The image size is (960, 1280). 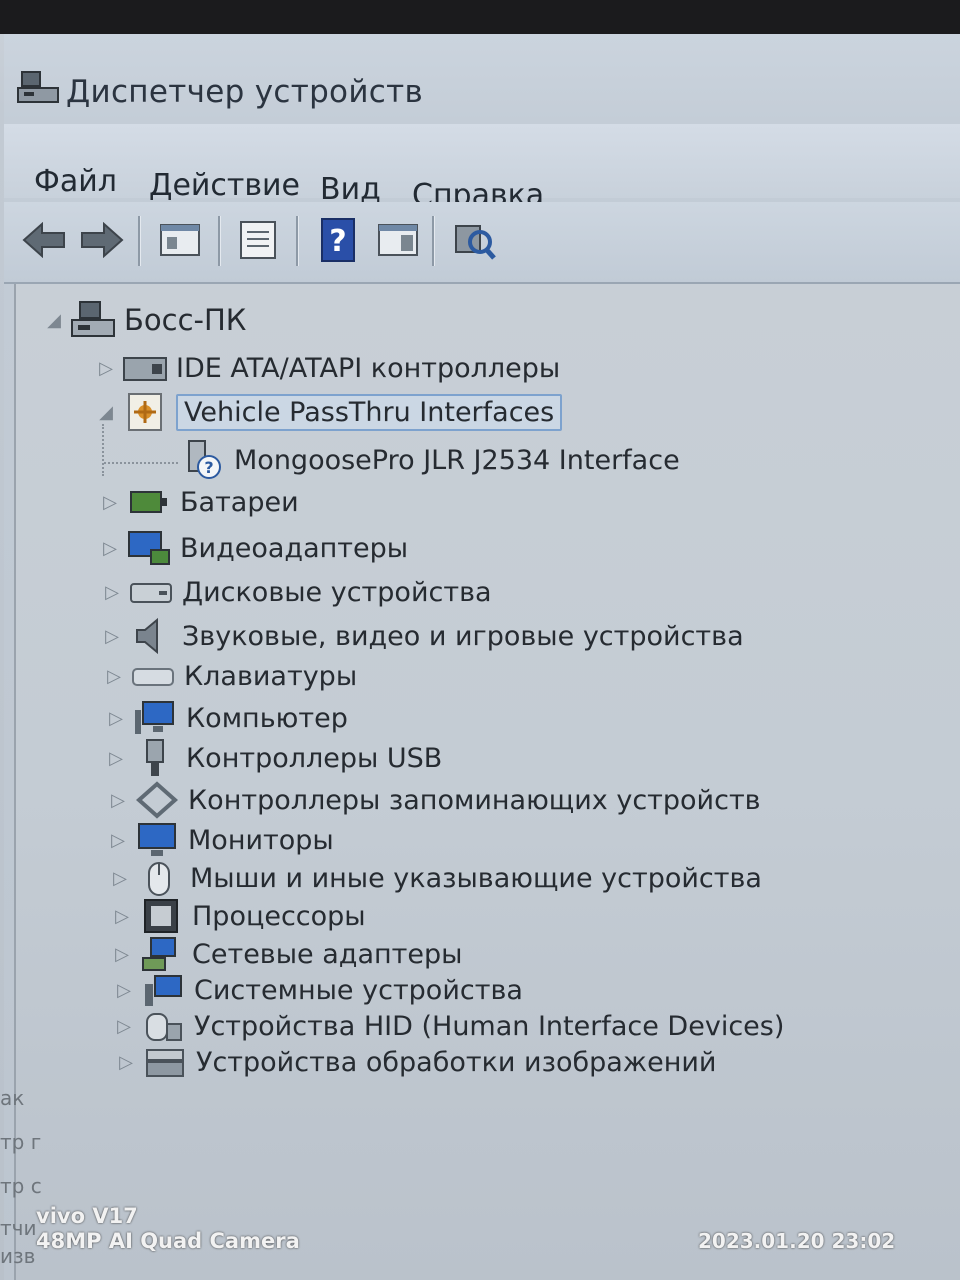 I want to click on tree-item-label: Мониторы, so click(x=261, y=840).